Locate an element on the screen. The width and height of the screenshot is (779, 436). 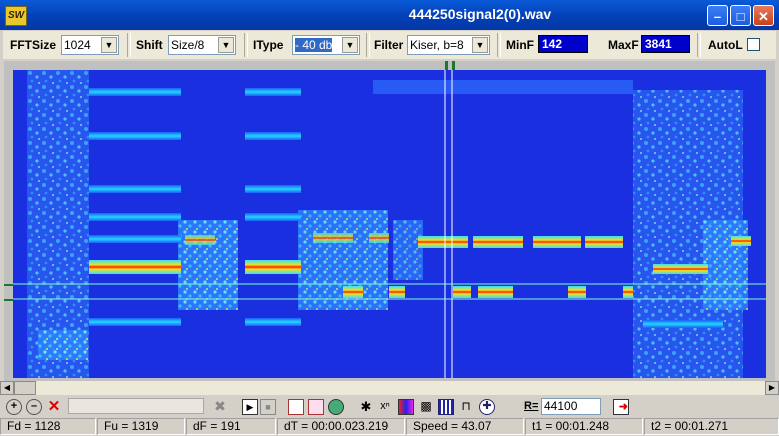
scroll-right-arrow-icon: ▶ is located at coordinates (772, 388).